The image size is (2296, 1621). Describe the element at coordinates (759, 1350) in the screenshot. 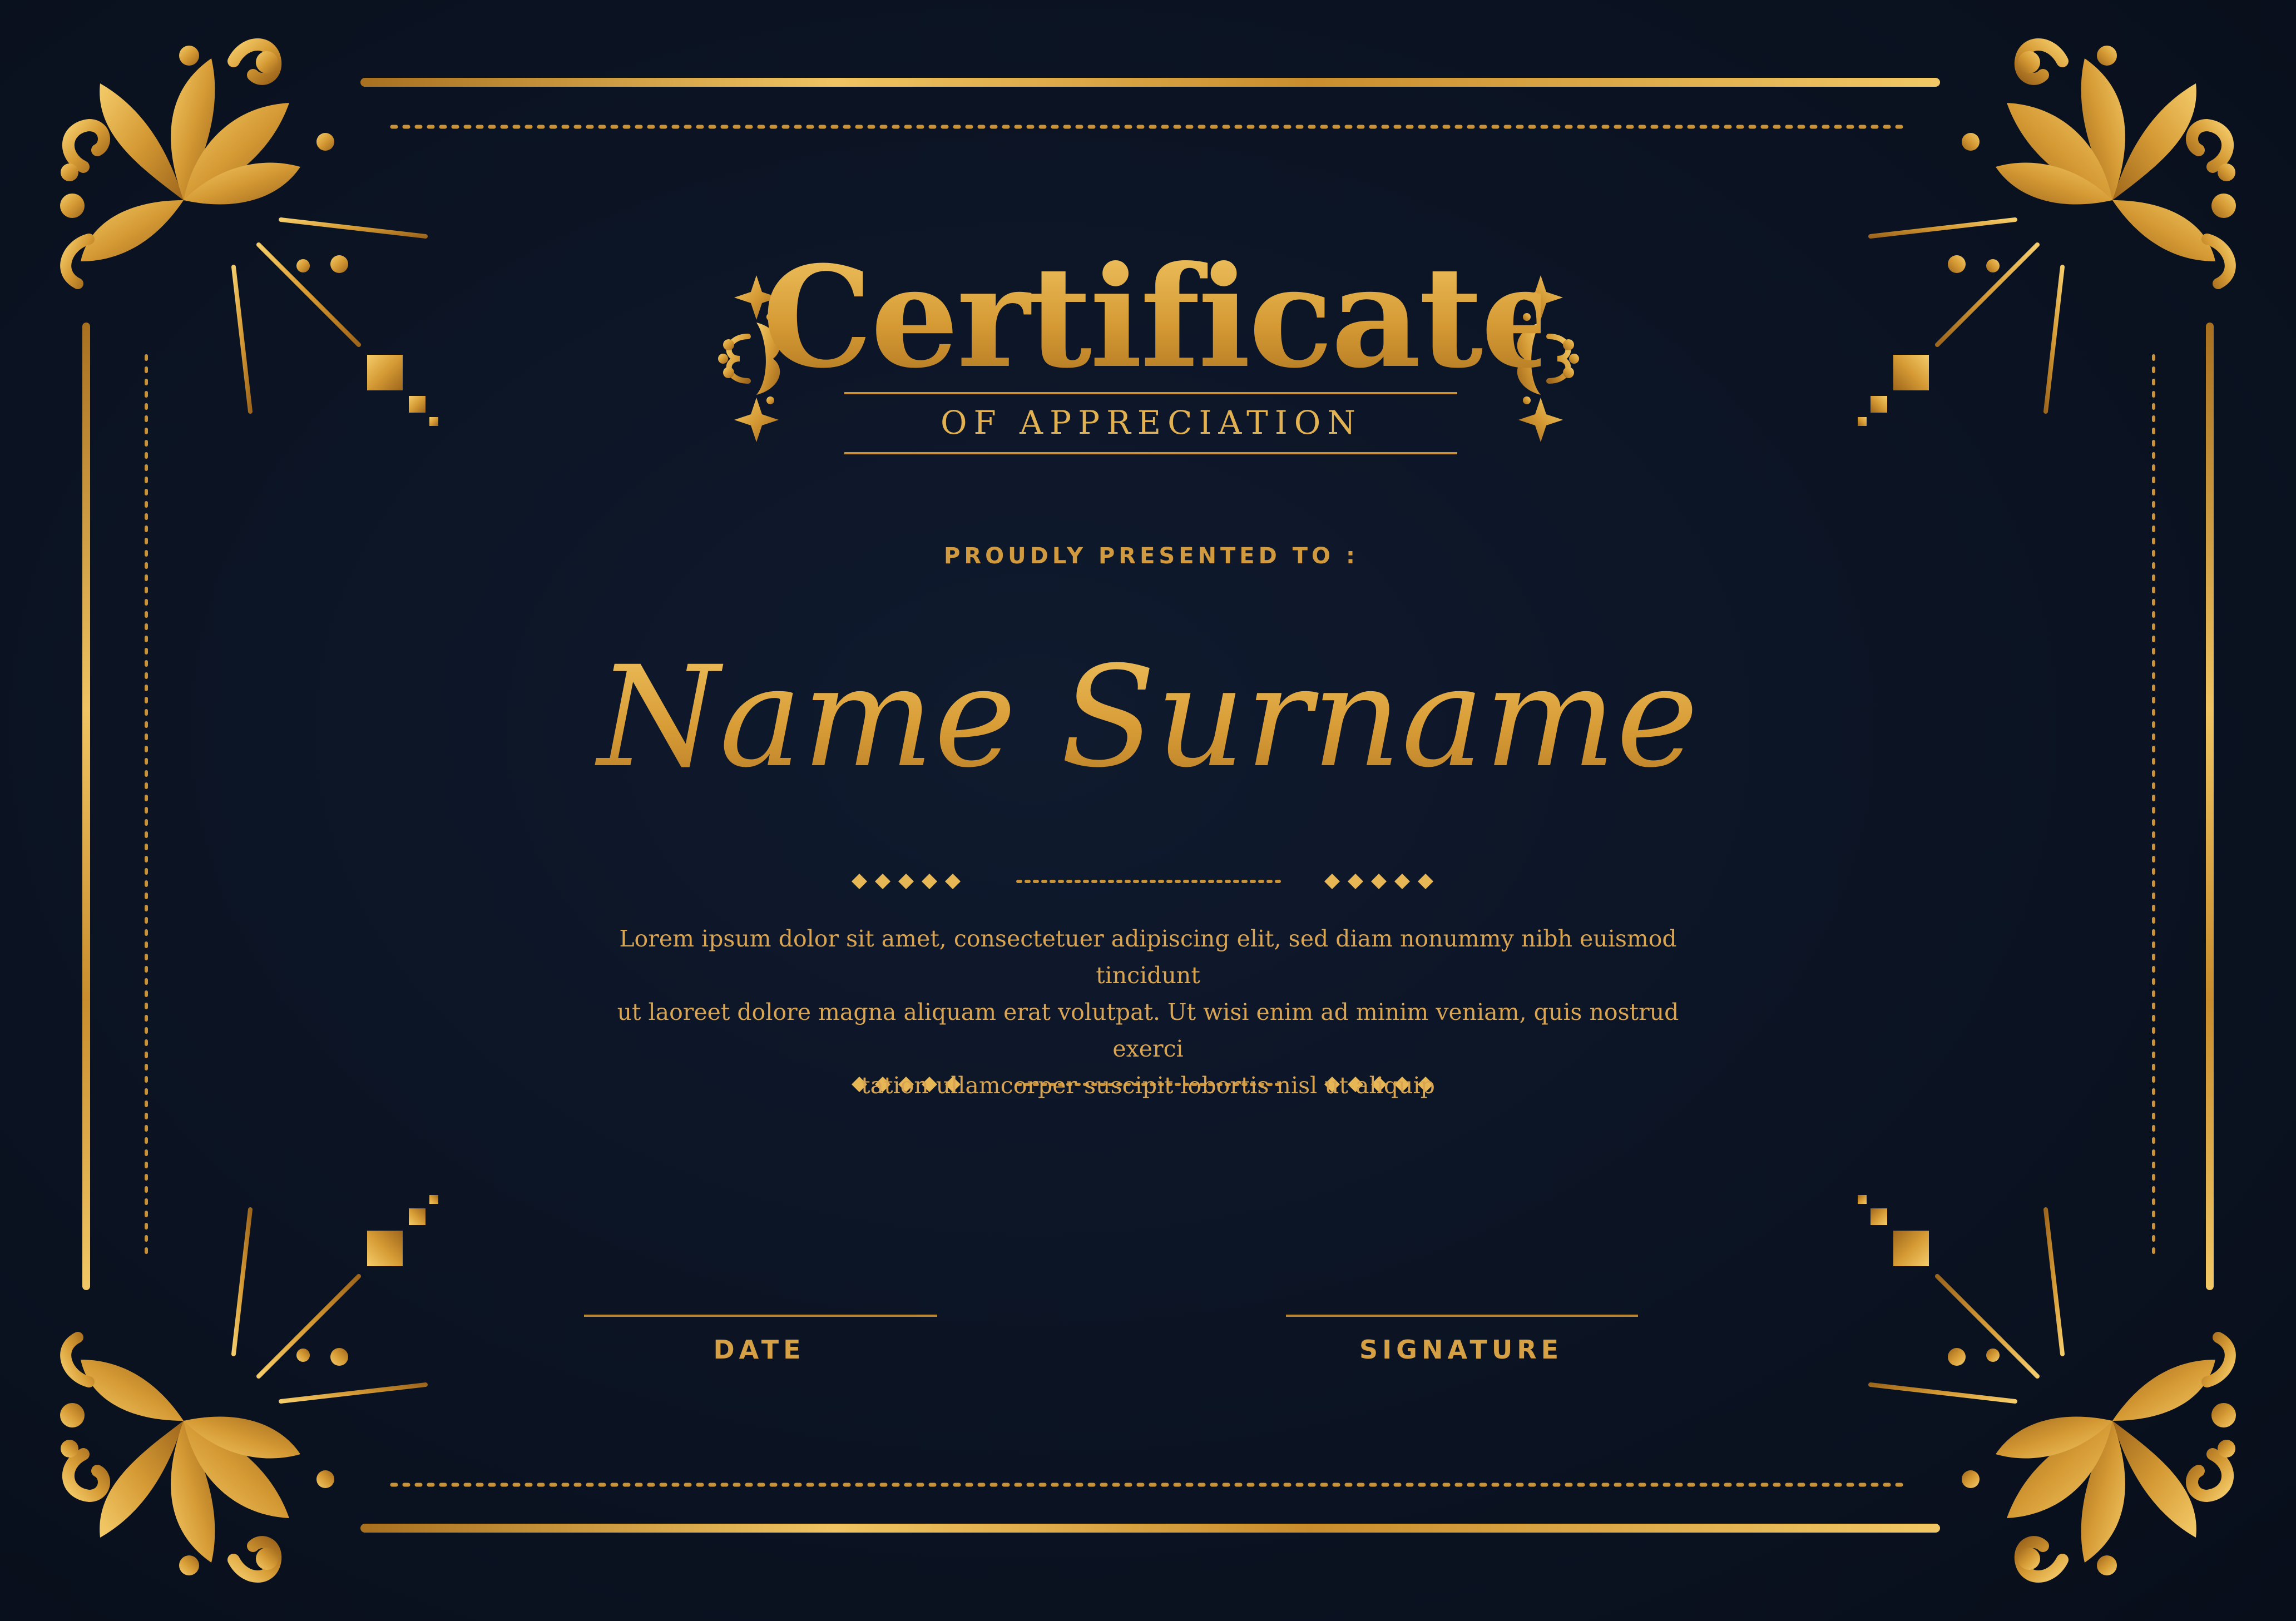

I see `date-label: DATE` at that location.